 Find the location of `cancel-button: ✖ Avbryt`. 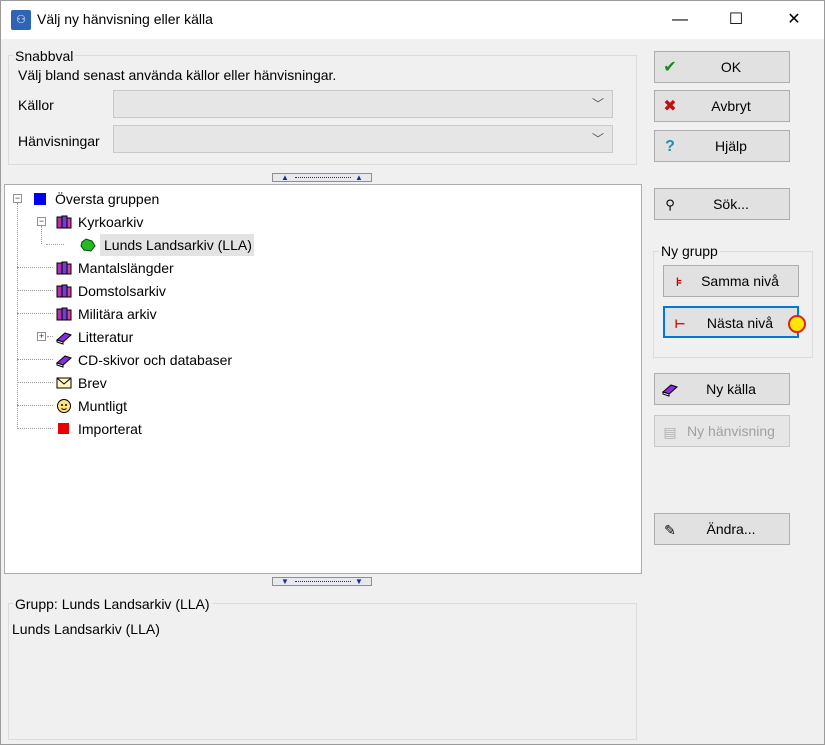

cancel-button: ✖ Avbryt is located at coordinates (722, 106).